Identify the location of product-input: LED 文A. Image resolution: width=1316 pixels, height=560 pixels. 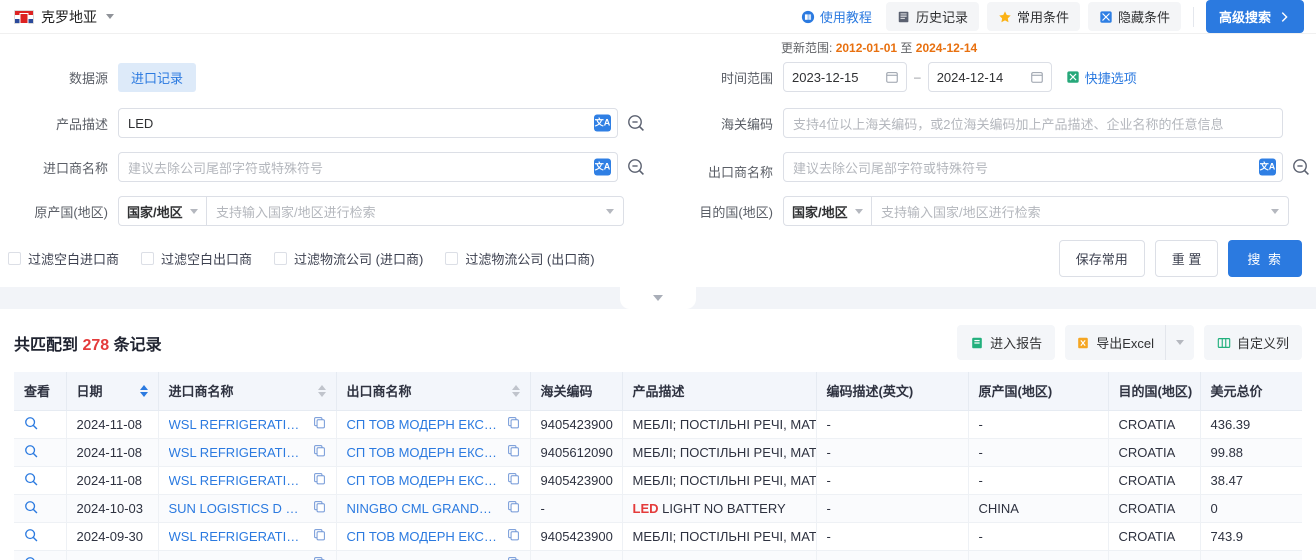
(368, 123).